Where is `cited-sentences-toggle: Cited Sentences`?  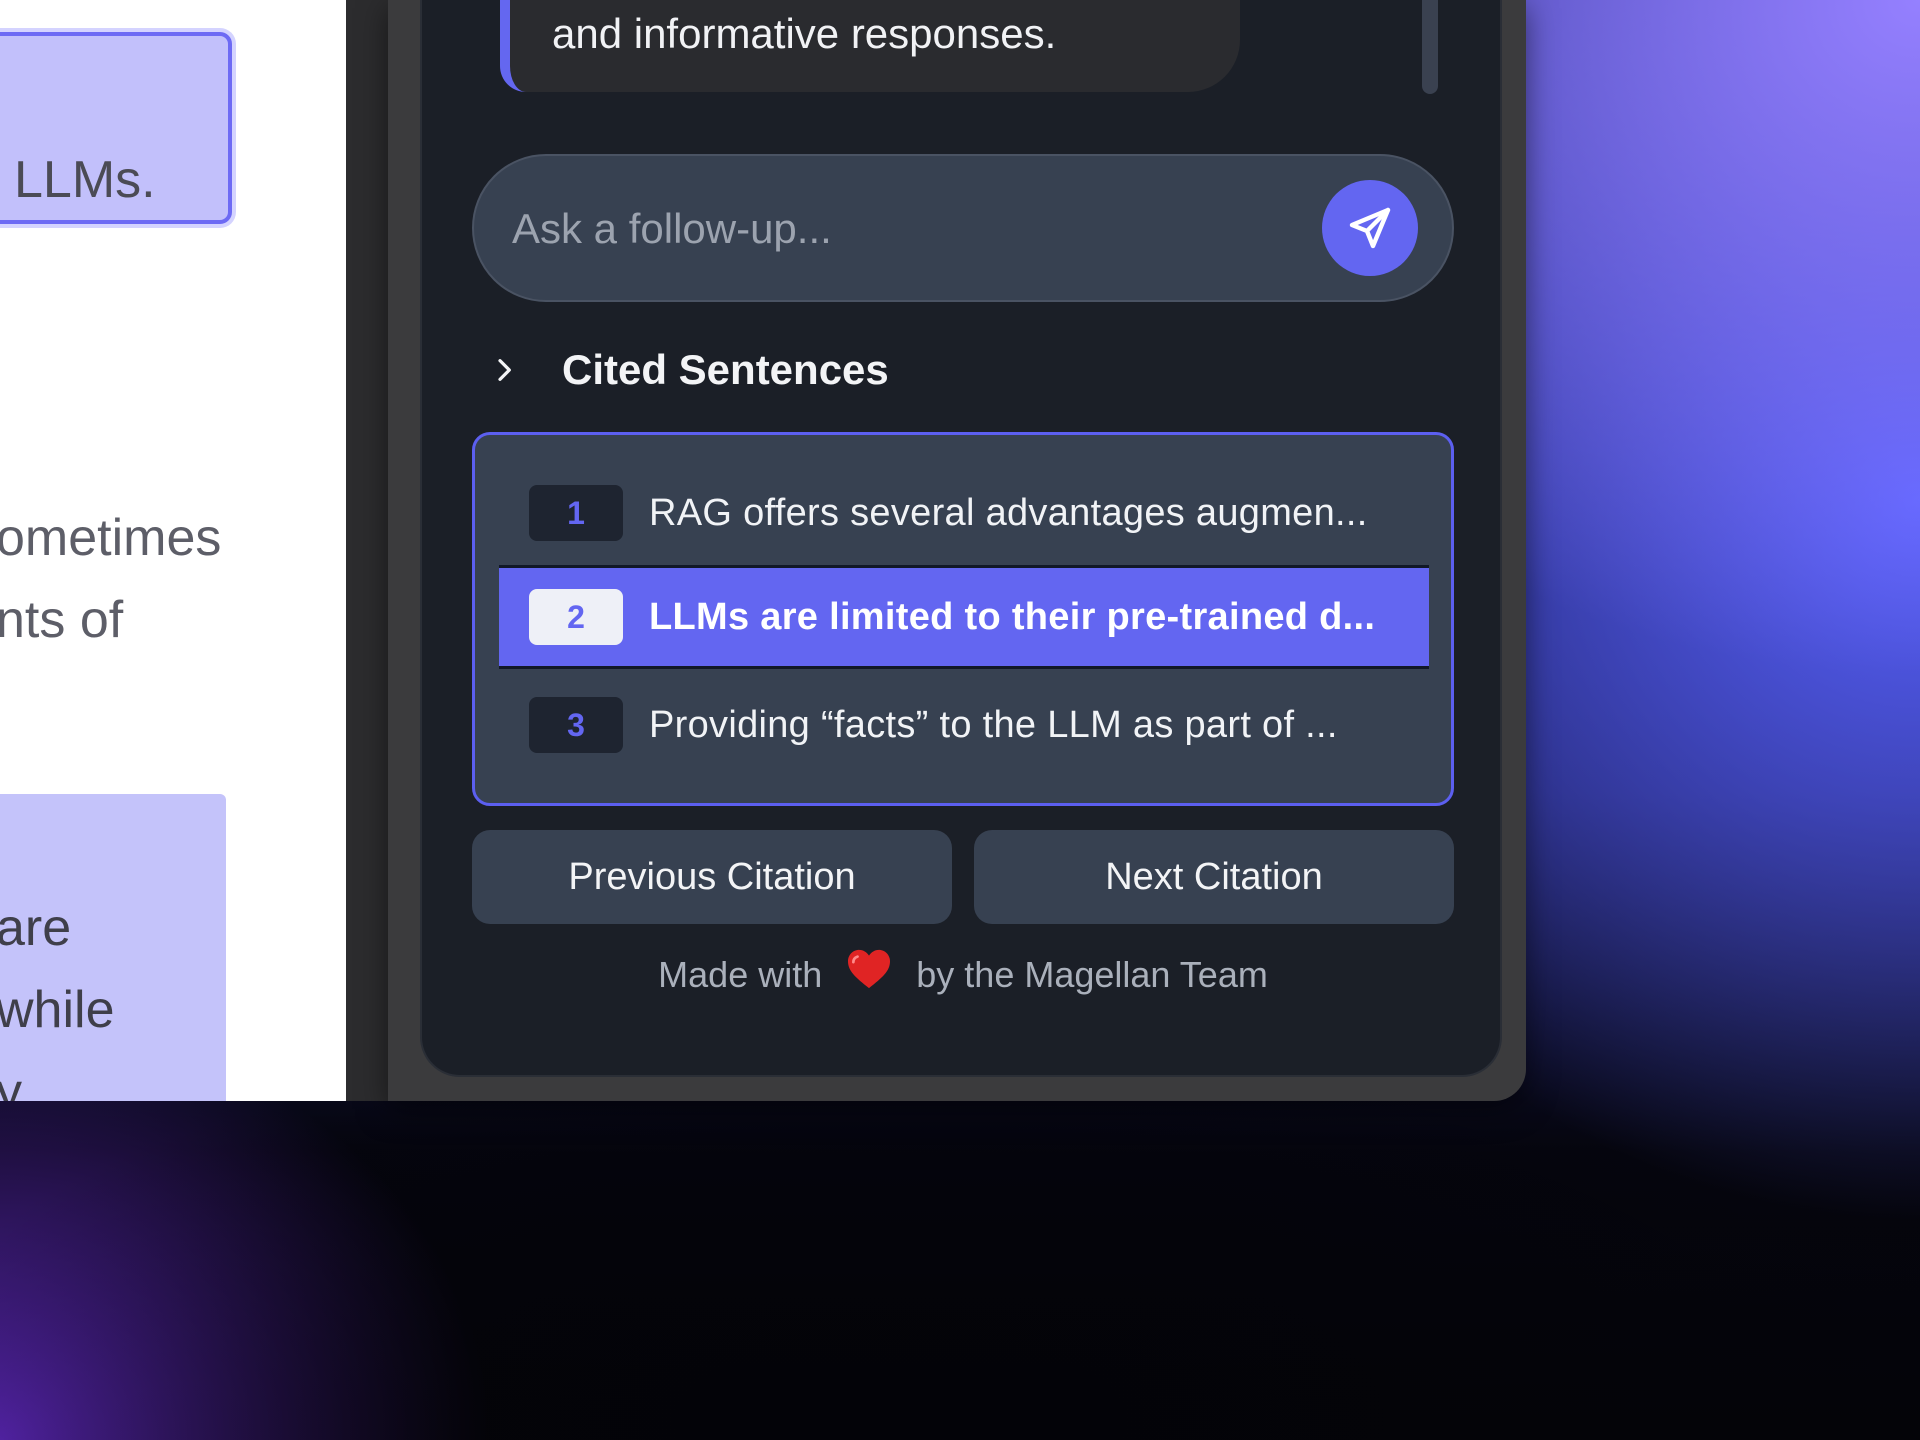 cited-sentences-toggle: Cited Sentences is located at coordinates (688, 370).